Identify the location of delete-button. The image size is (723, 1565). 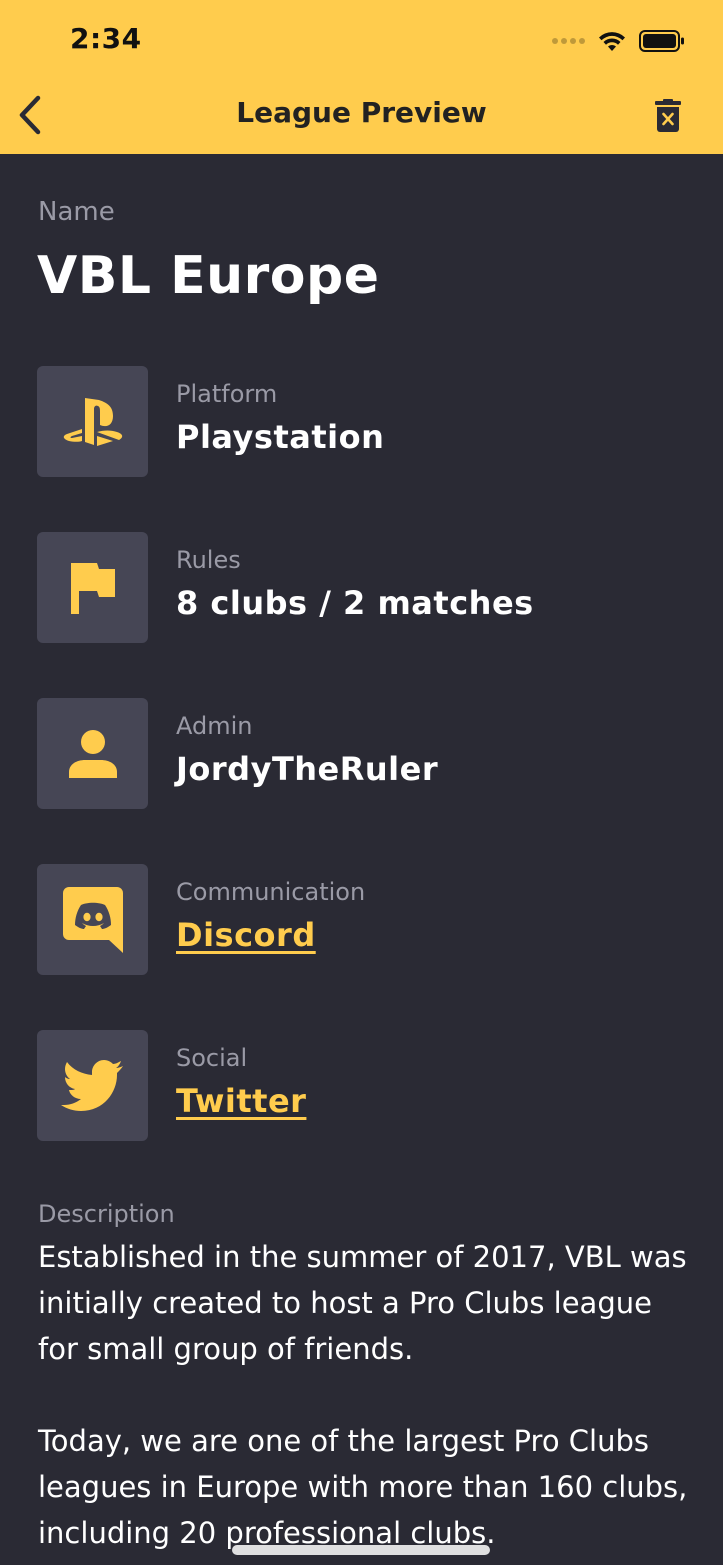
(668, 116).